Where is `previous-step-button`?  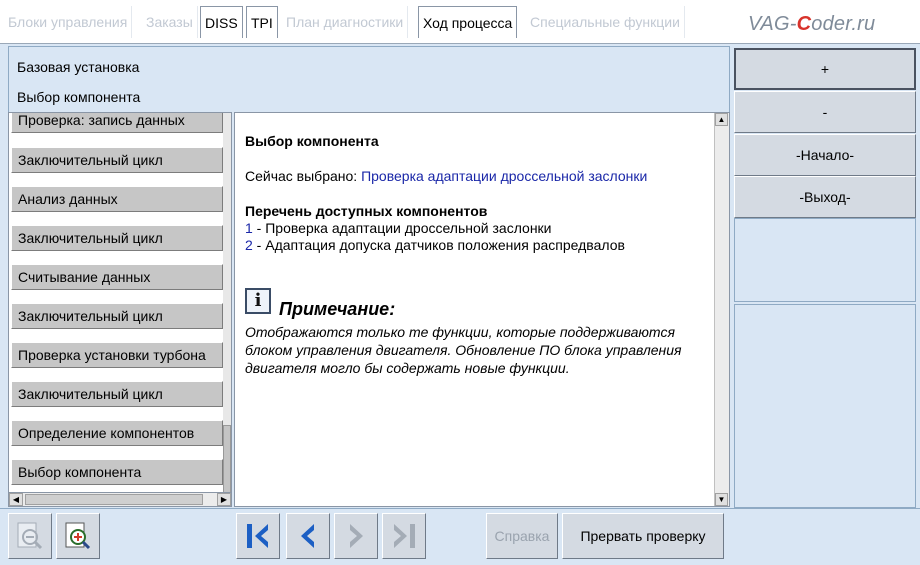
previous-step-button is located at coordinates (308, 536).